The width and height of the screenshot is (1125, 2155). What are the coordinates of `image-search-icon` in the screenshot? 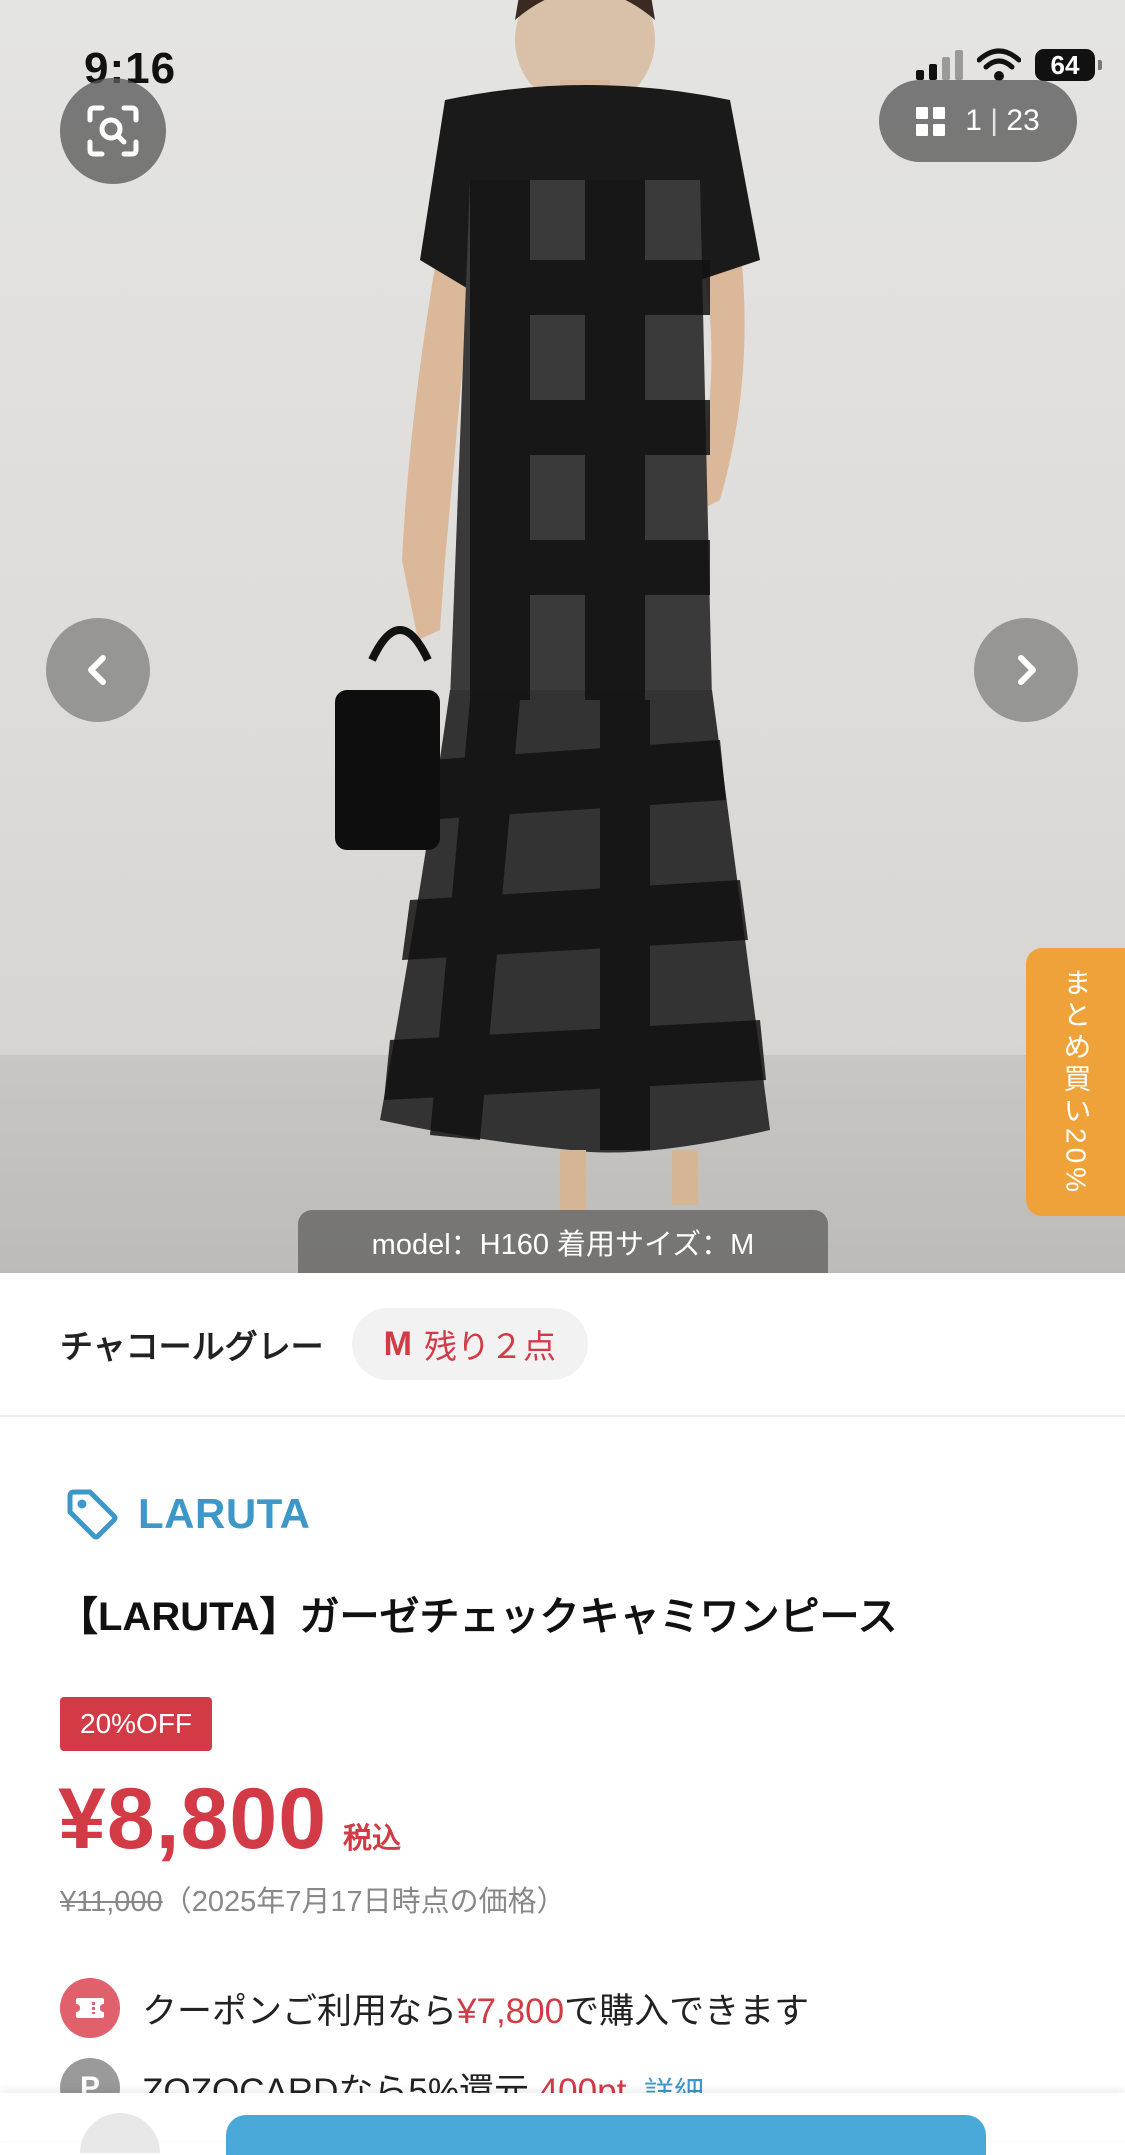 It's located at (113, 131).